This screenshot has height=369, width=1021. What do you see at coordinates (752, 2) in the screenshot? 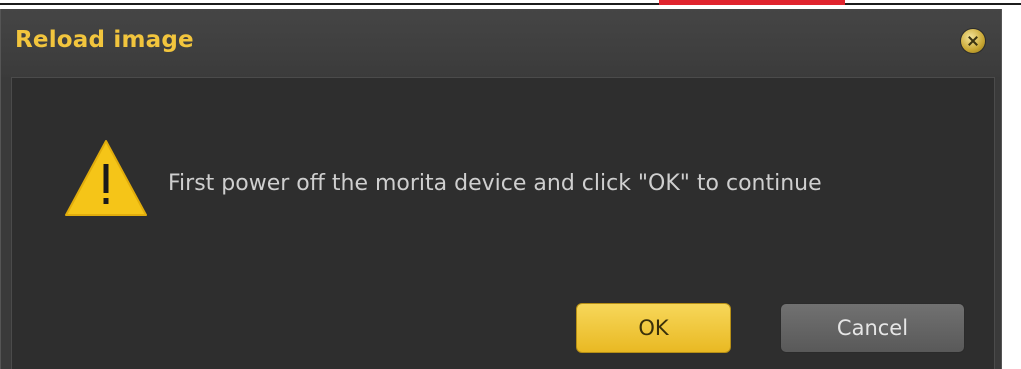
I see `top-red-indicator` at bounding box center [752, 2].